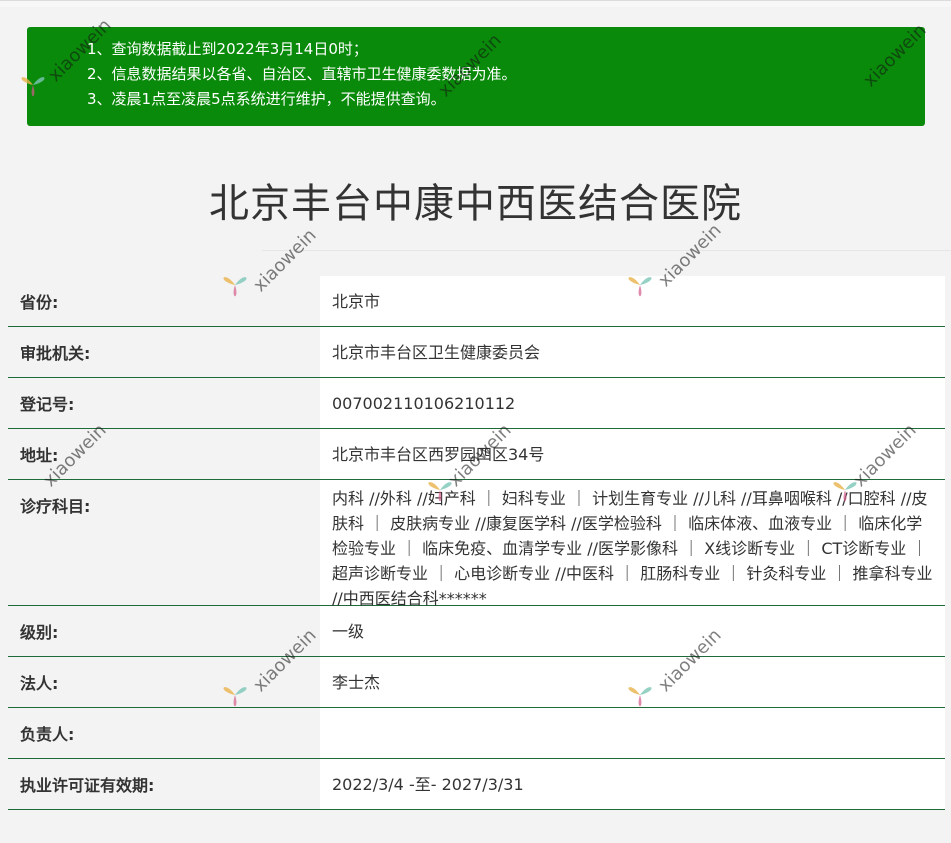 This screenshot has width=951, height=843. I want to click on top-divider, so click(475, 3).